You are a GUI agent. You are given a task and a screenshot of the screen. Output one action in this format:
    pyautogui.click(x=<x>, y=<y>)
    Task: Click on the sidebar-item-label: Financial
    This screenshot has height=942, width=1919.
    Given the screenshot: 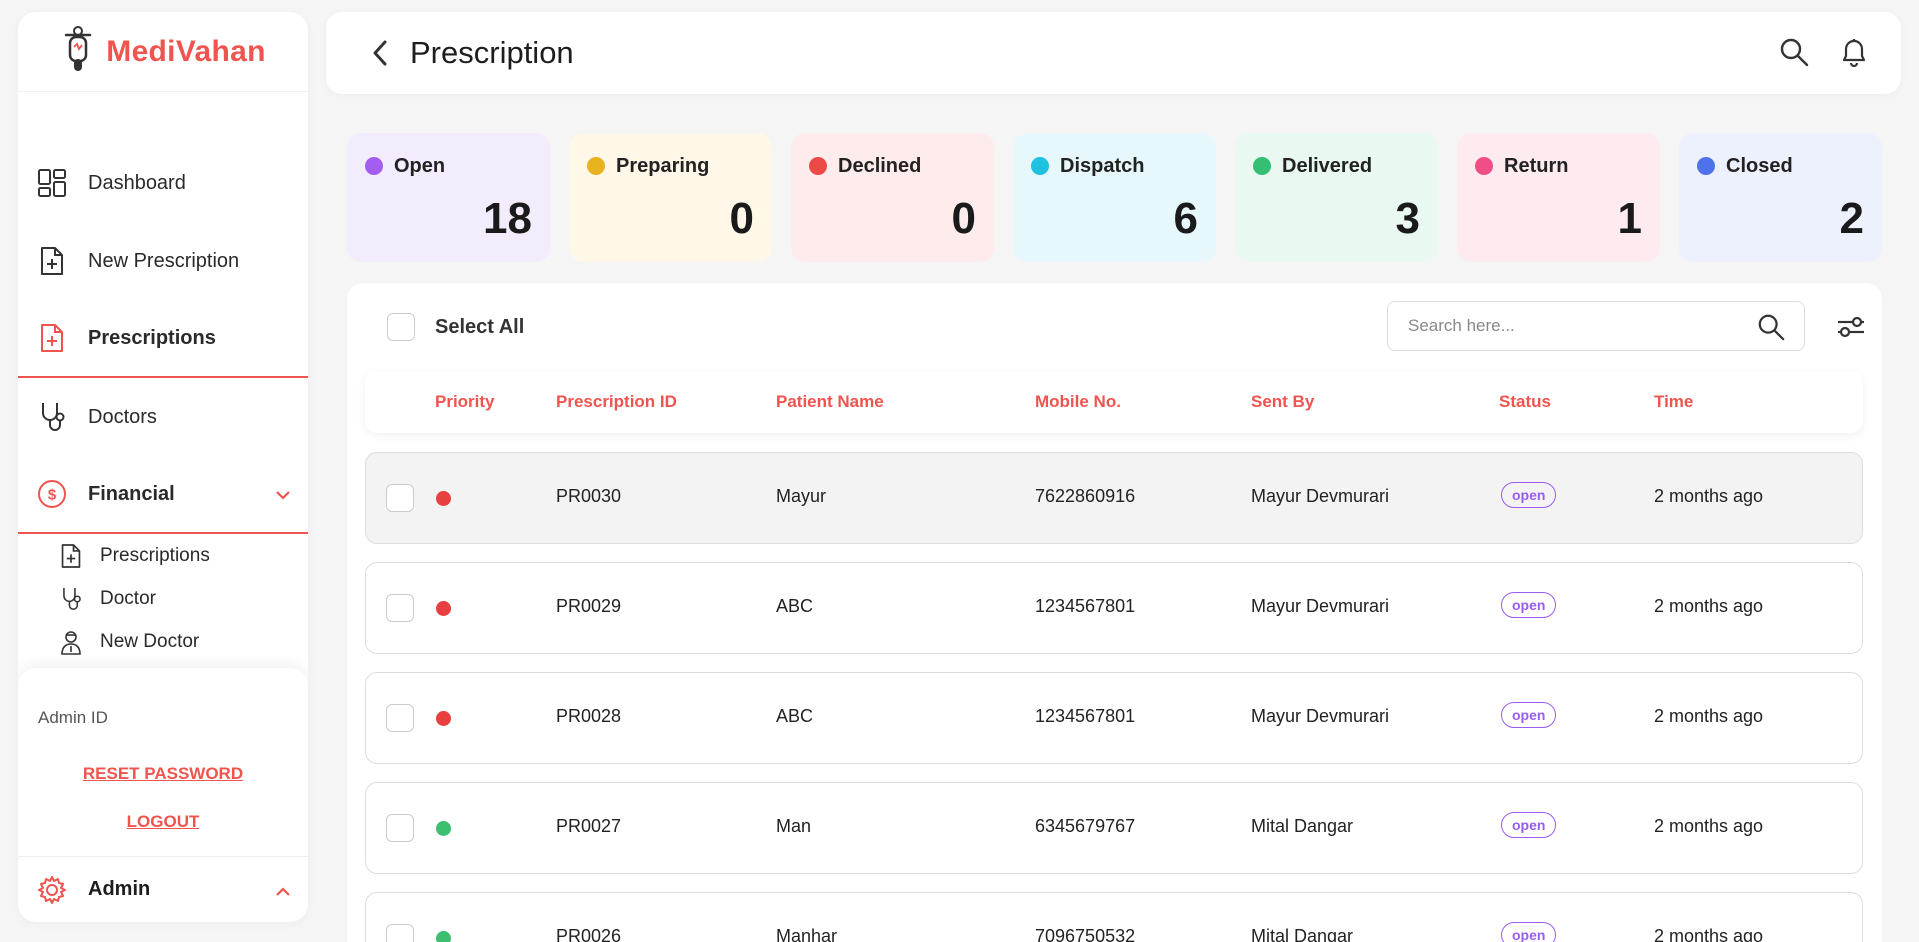 What is the action you would take?
    pyautogui.click(x=131, y=493)
    